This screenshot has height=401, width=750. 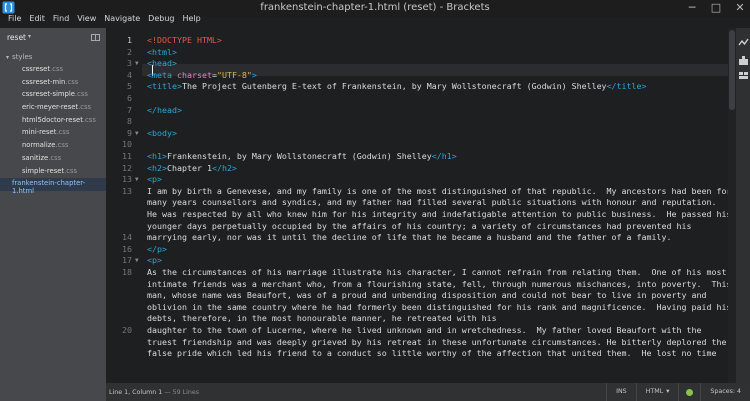 What do you see at coordinates (692, 7) in the screenshot?
I see `minimize-icon: ─` at bounding box center [692, 7].